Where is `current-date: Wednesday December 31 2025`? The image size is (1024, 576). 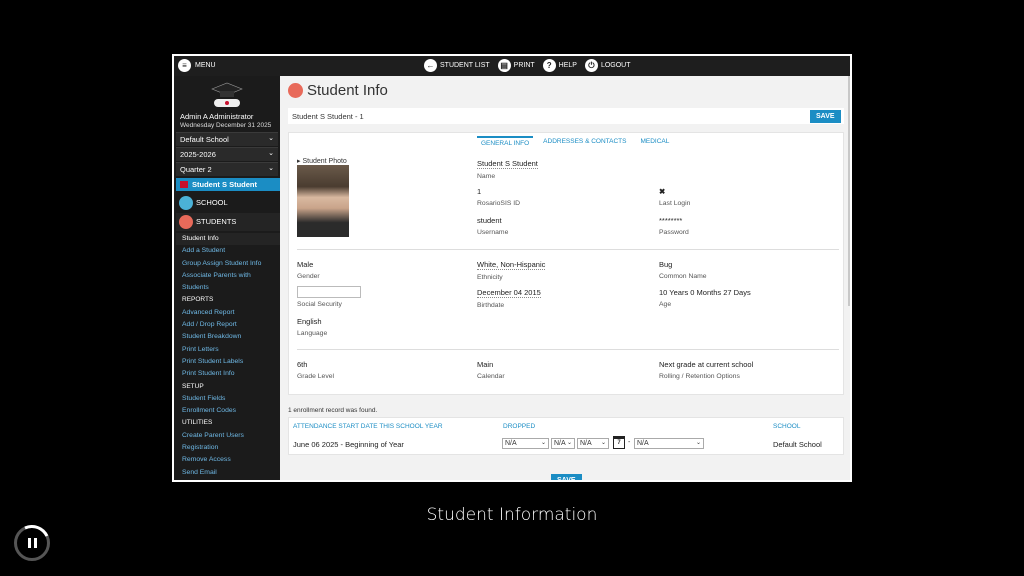 current-date: Wednesday December 31 2025 is located at coordinates (226, 125).